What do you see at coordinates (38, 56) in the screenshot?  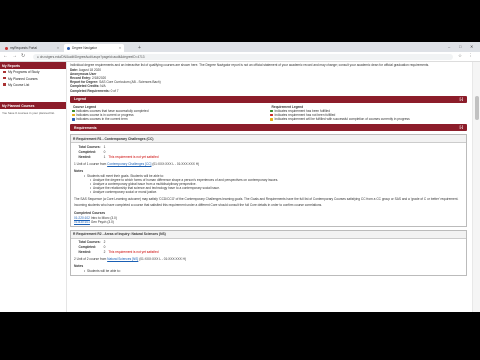 I see `lock-icon: ●` at bounding box center [38, 56].